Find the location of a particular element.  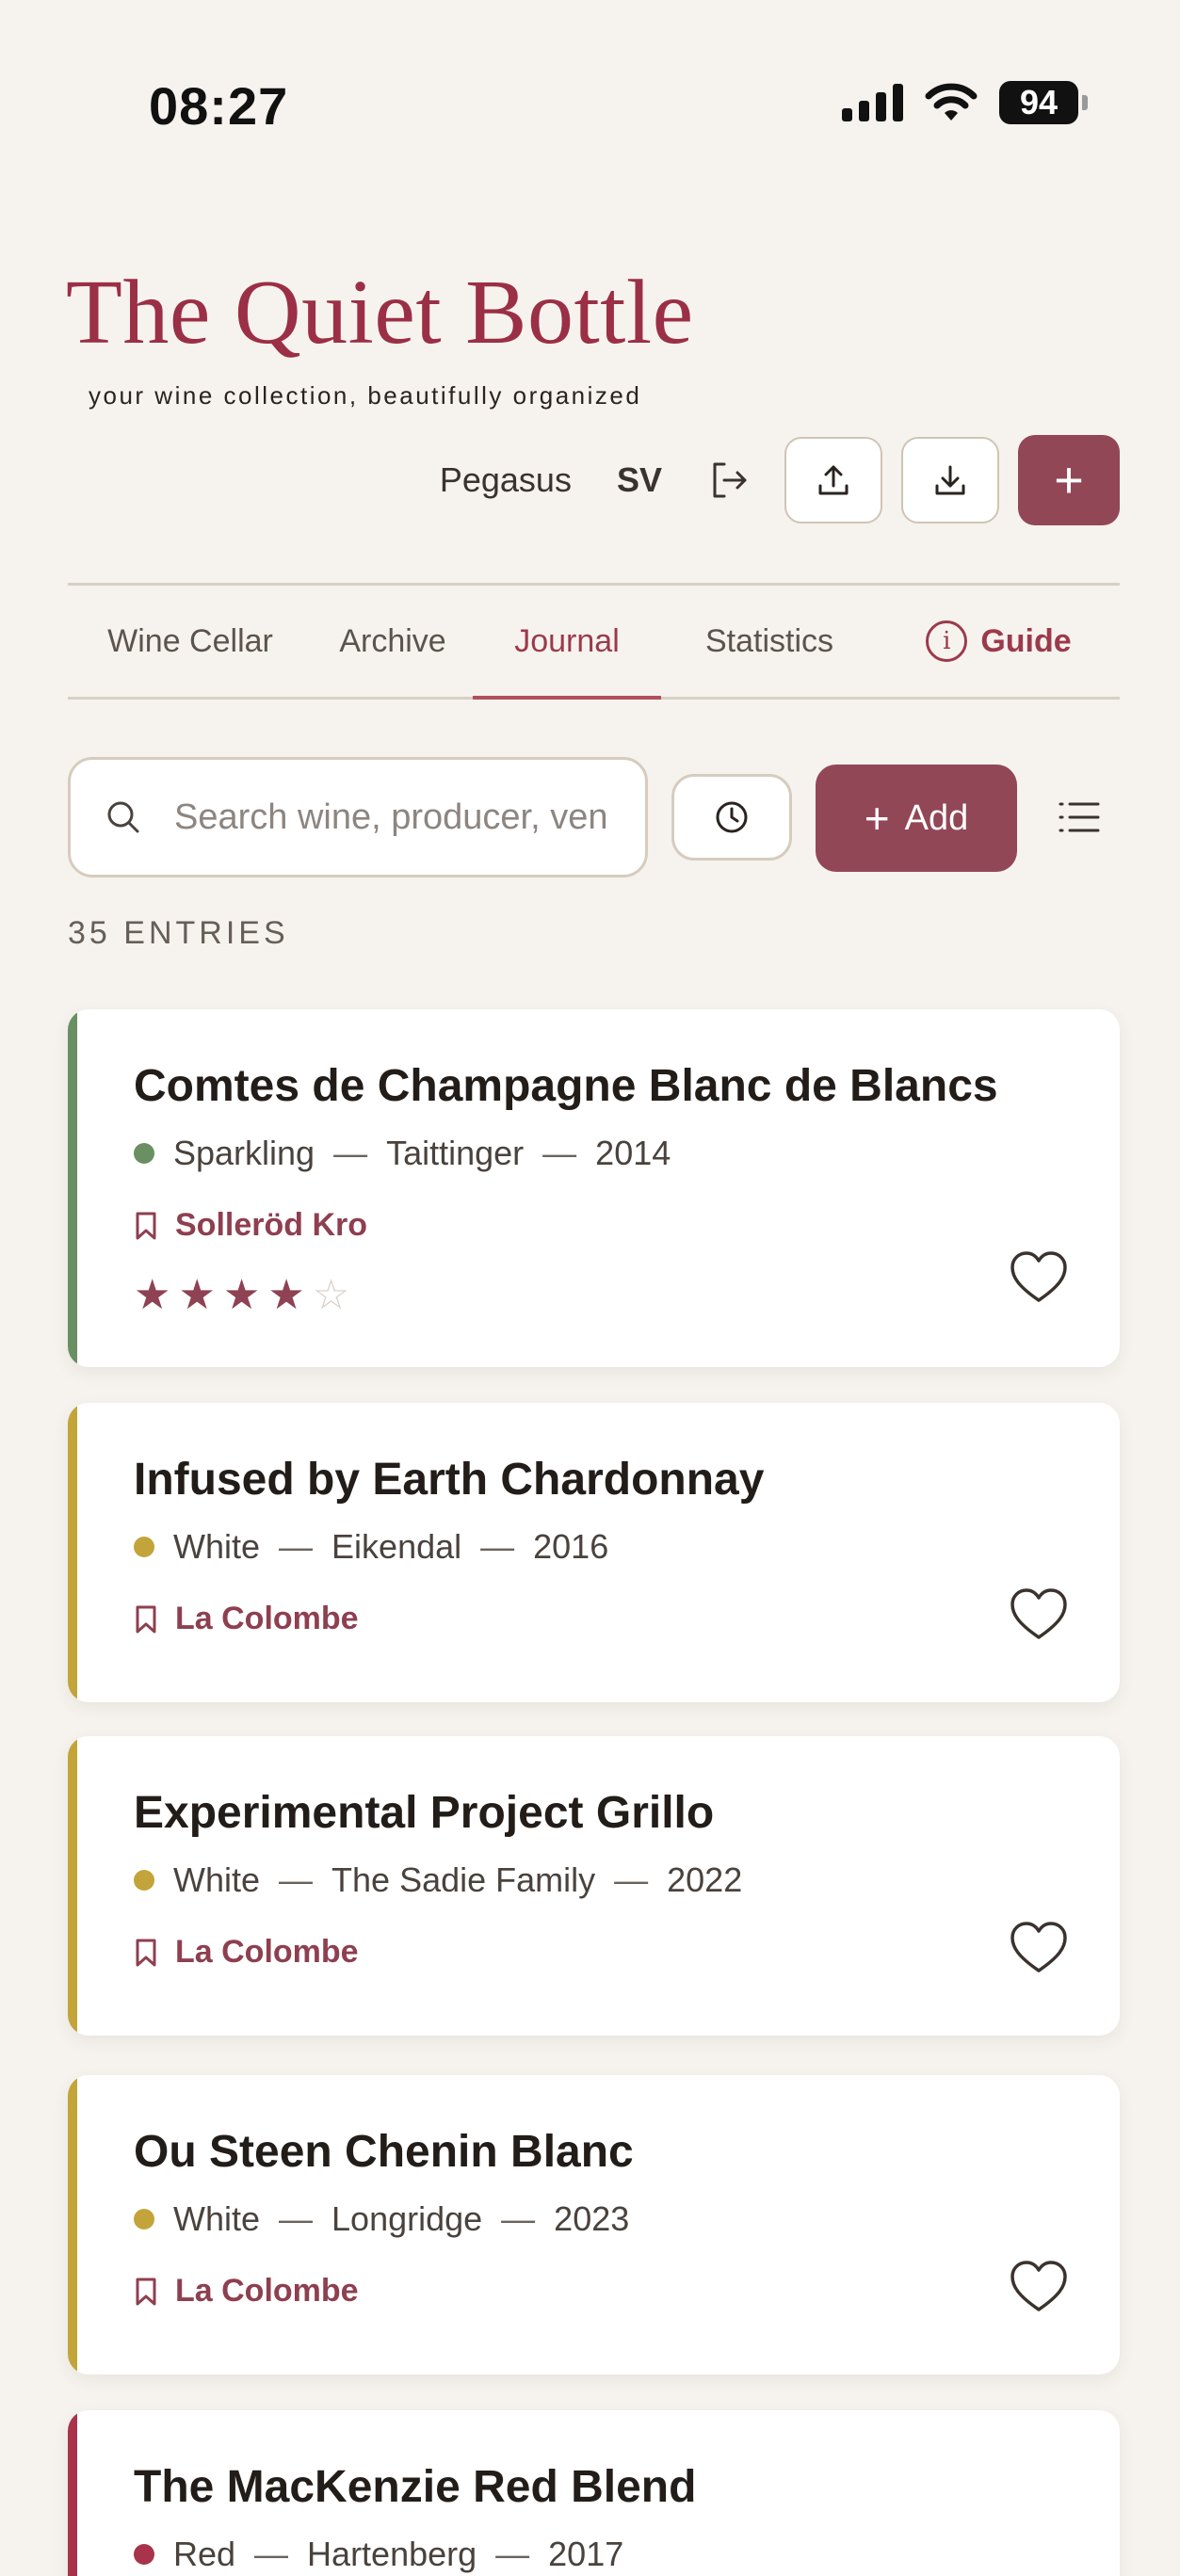

download-icon is located at coordinates (950, 480).